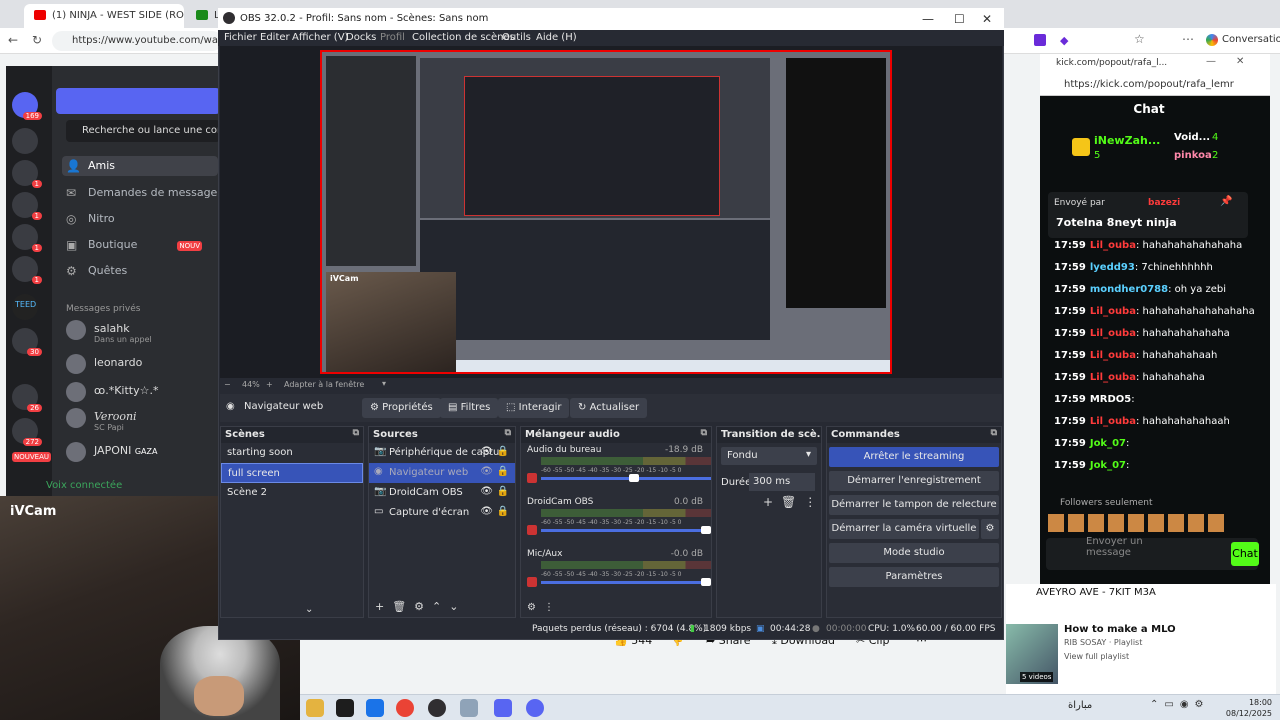 The height and width of the screenshot is (720, 1280). What do you see at coordinates (609, 408) in the screenshot?
I see `refresh-button: ↻ Actualiser` at bounding box center [609, 408].